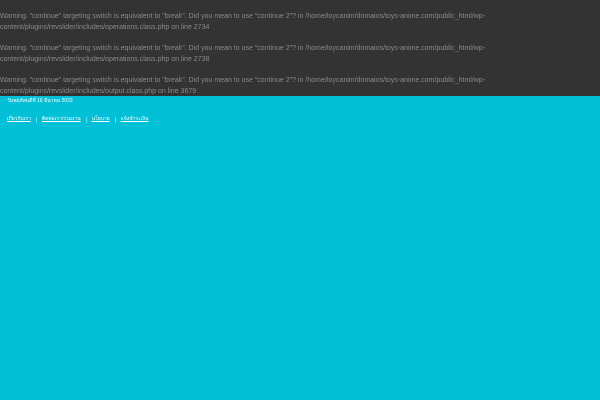 This screenshot has width=600, height=400. Describe the element at coordinates (40, 101) in the screenshot. I see `current-date: วันพฤหัสบดีที่ 16 มีนาคม 2023` at that location.